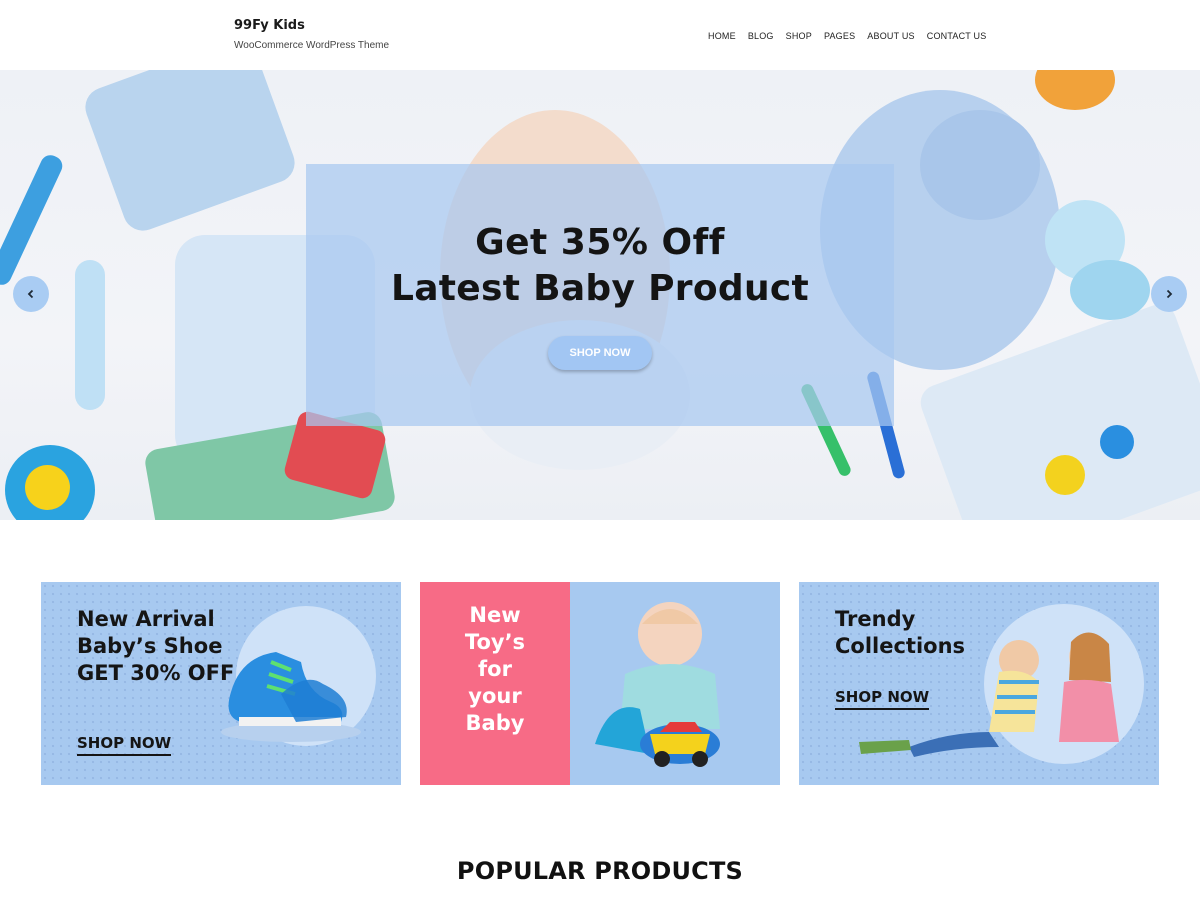 The width and height of the screenshot is (1200, 900). I want to click on hero-shop-now-button: SHOP NOW, so click(600, 353).